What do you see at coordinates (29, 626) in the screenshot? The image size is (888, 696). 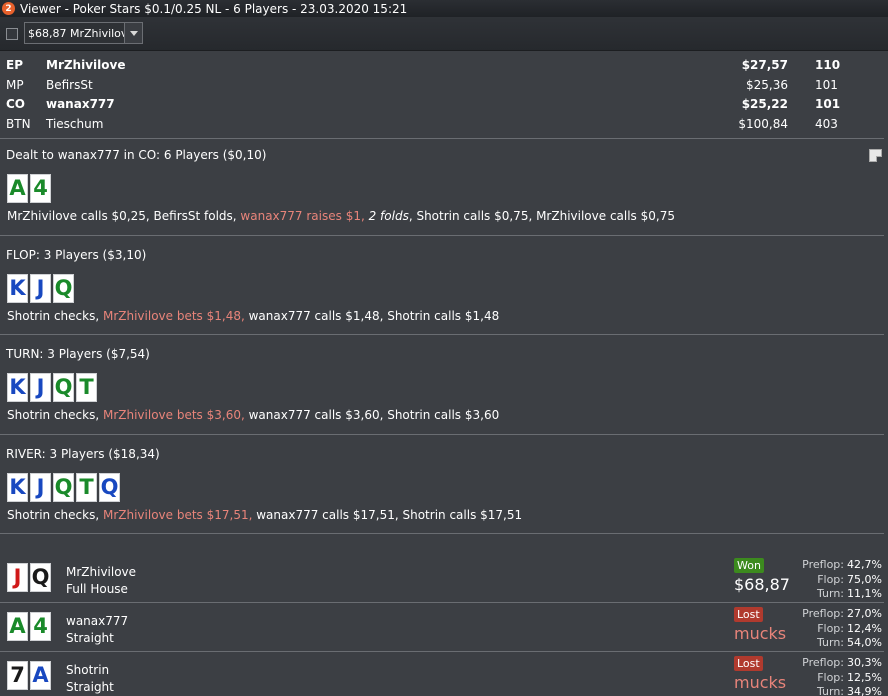 I see `showdown-cards: A4` at bounding box center [29, 626].